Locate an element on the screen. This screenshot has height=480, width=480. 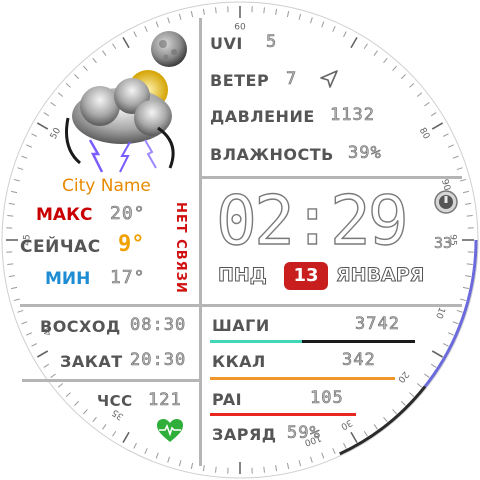
right-divider-bottom is located at coordinates (331, 305).